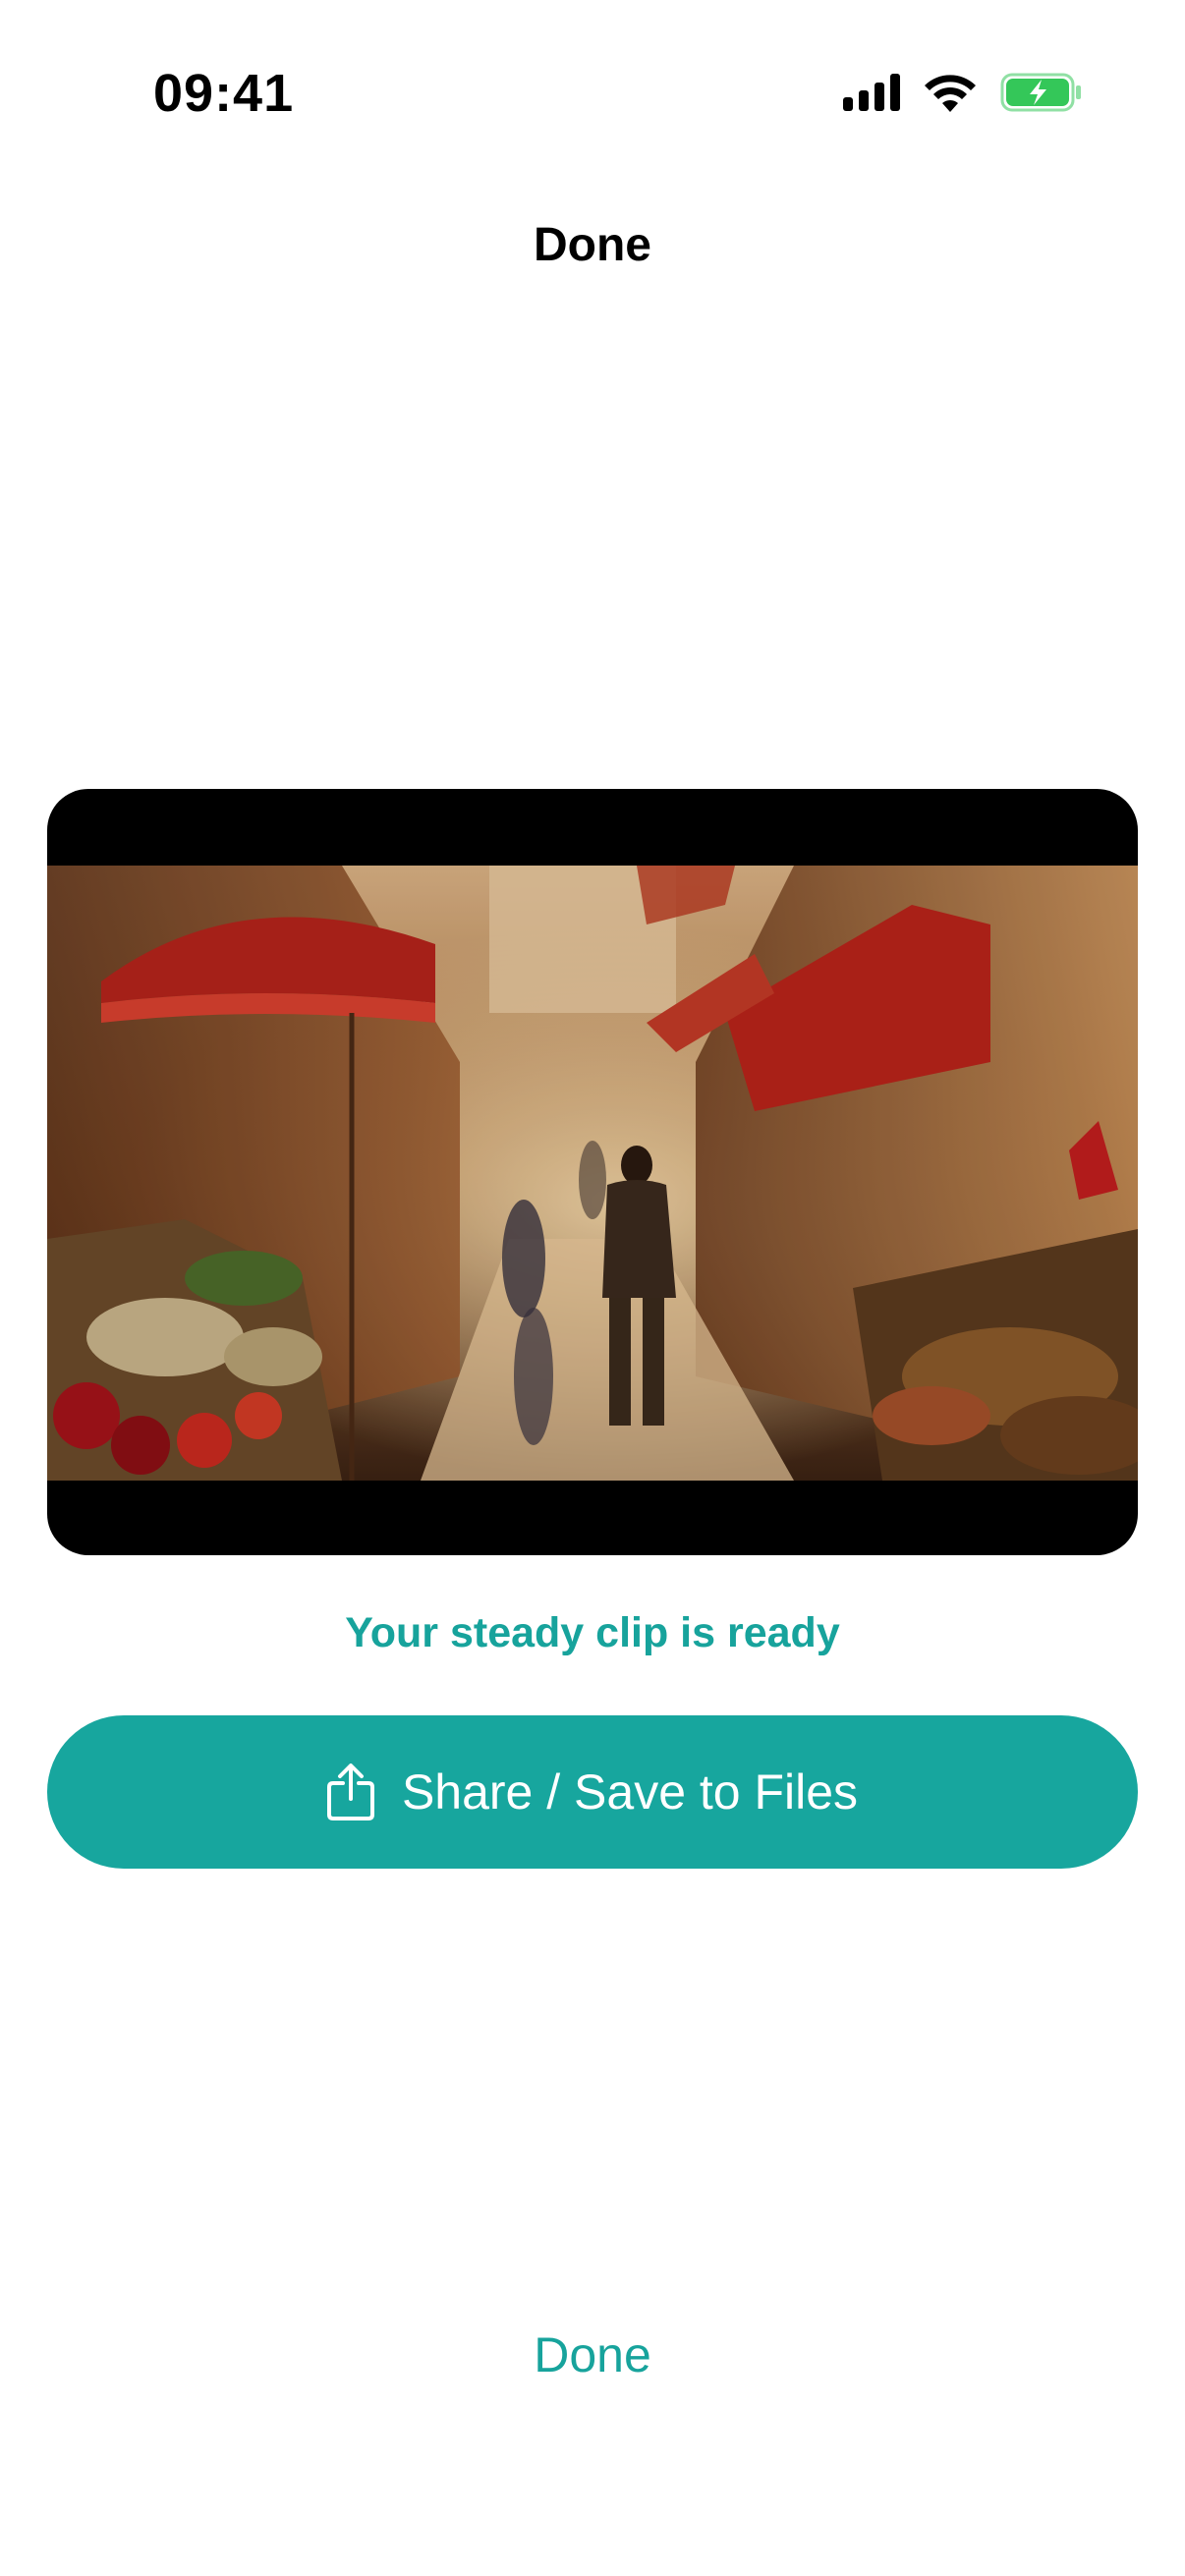  I want to click on battery-charging-icon, so click(1041, 92).